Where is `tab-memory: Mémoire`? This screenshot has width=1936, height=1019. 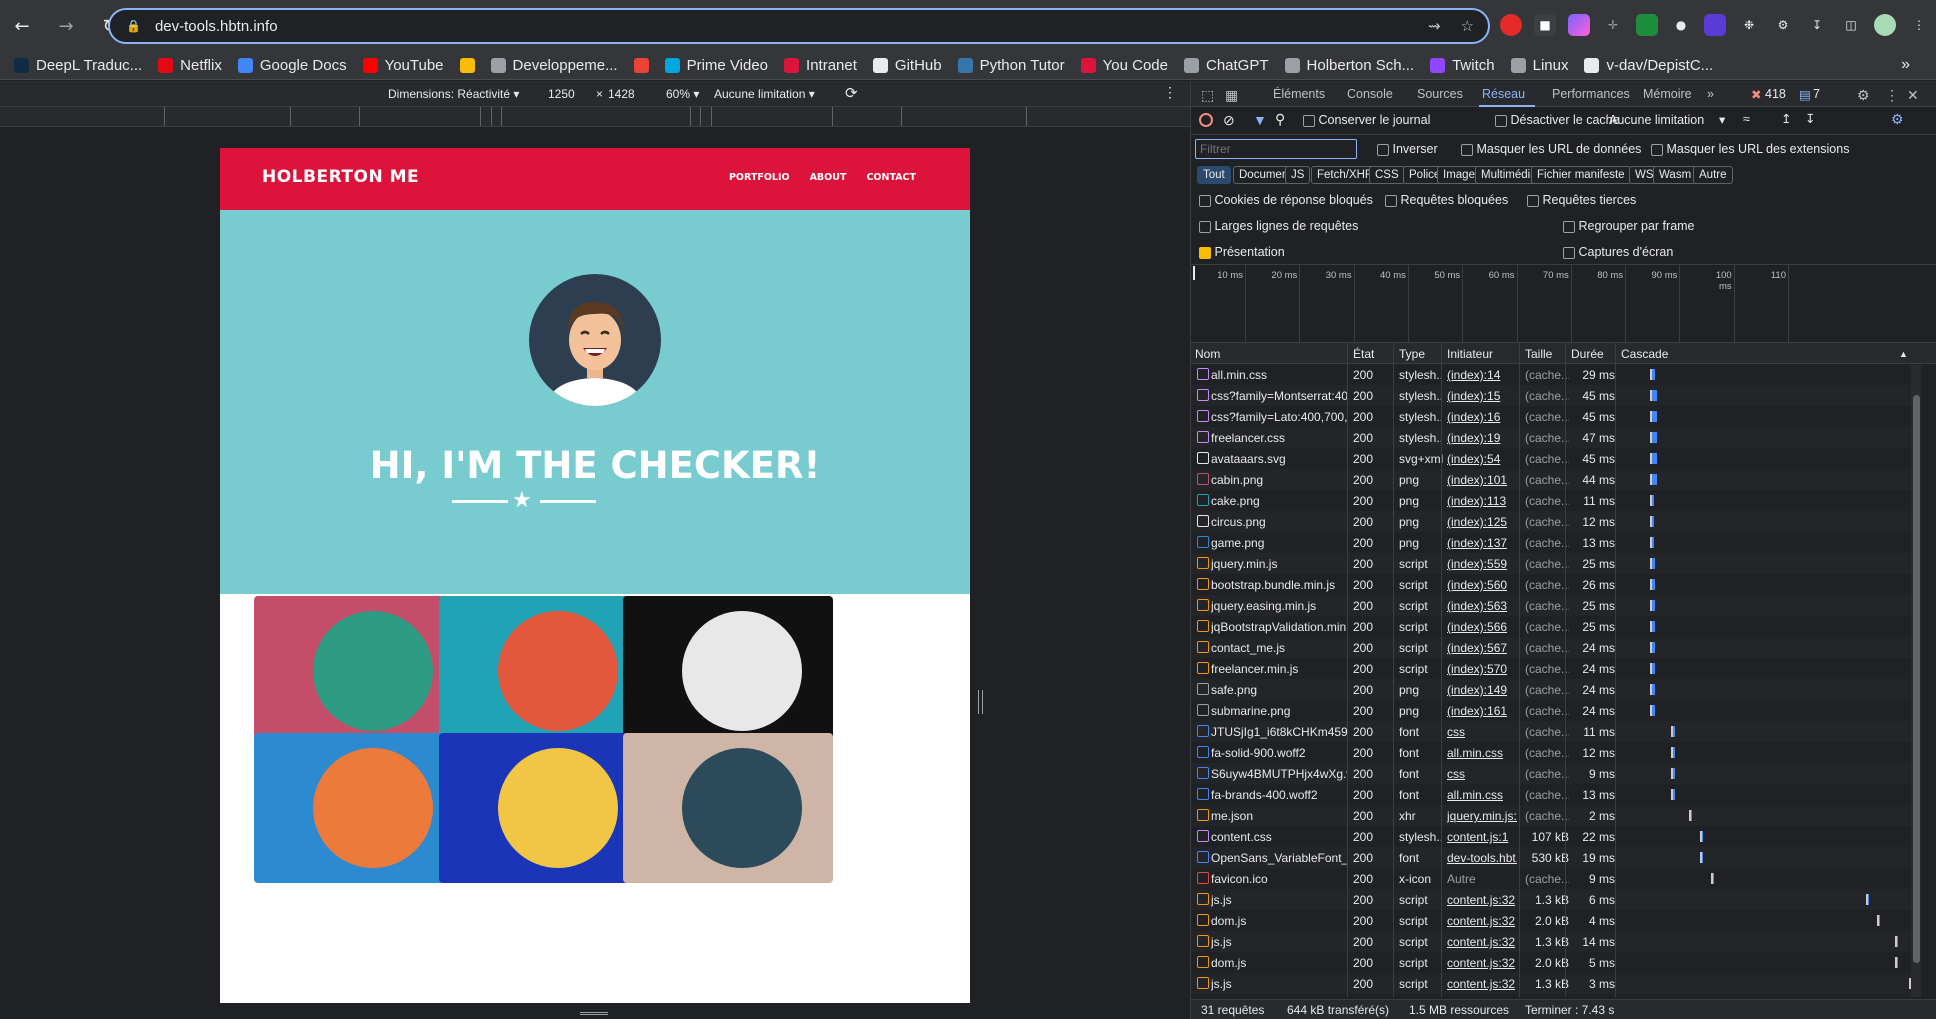 tab-memory: Mémoire is located at coordinates (1667, 94).